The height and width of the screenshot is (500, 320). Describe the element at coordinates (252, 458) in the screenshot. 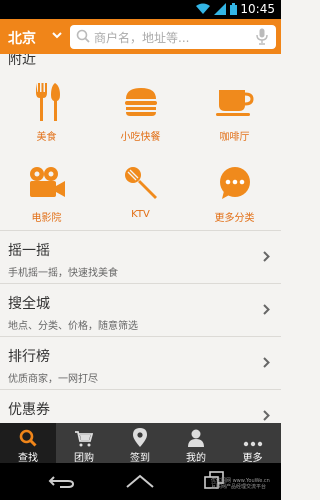

I see `tab-label: 更多` at that location.